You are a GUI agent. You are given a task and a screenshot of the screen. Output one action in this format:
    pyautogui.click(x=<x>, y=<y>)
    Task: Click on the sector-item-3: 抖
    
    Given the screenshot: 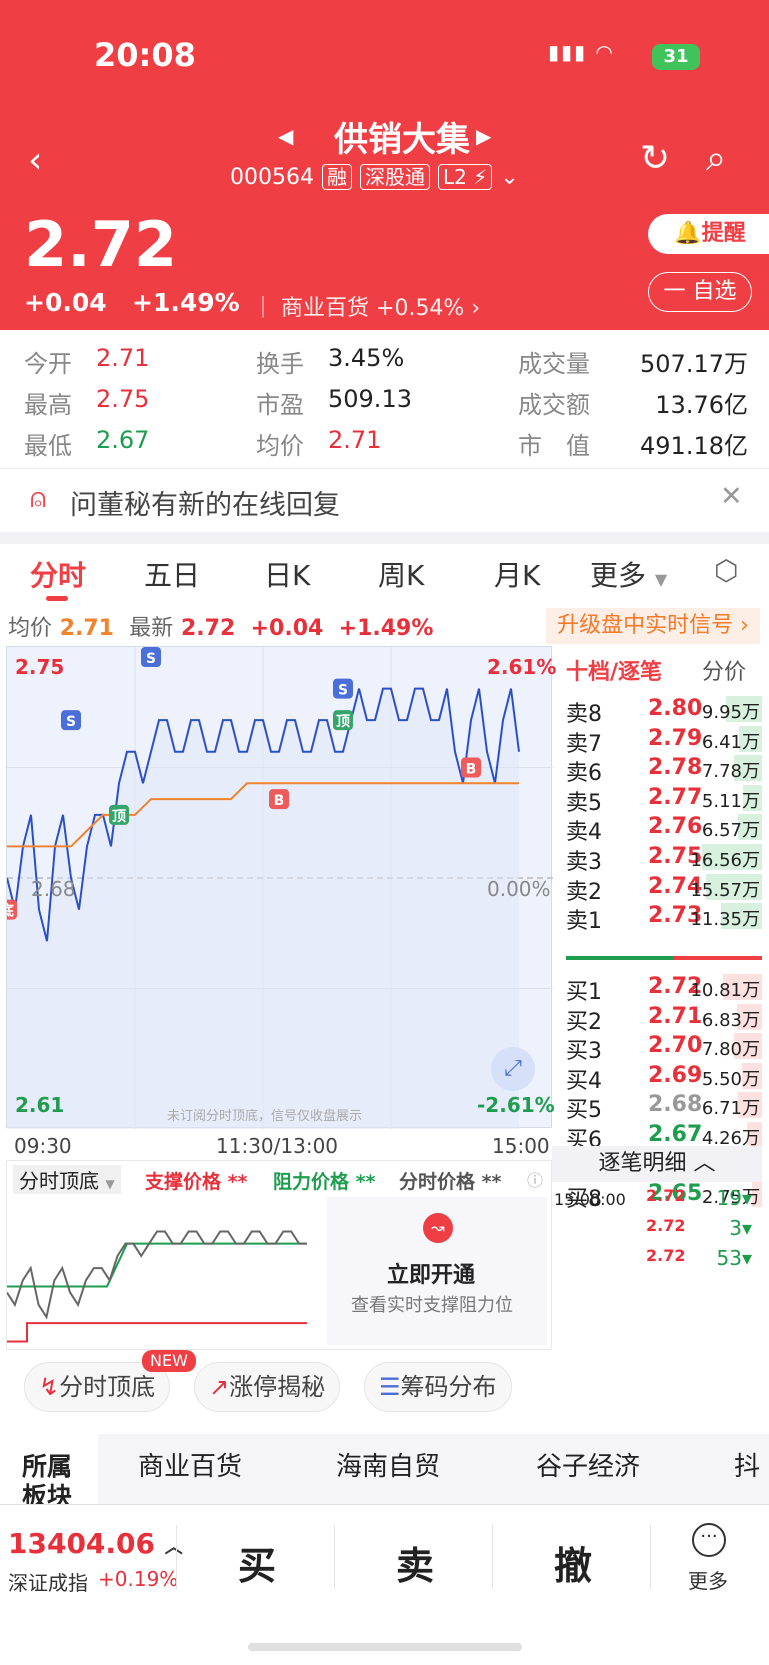 What is the action you would take?
    pyautogui.click(x=747, y=1464)
    